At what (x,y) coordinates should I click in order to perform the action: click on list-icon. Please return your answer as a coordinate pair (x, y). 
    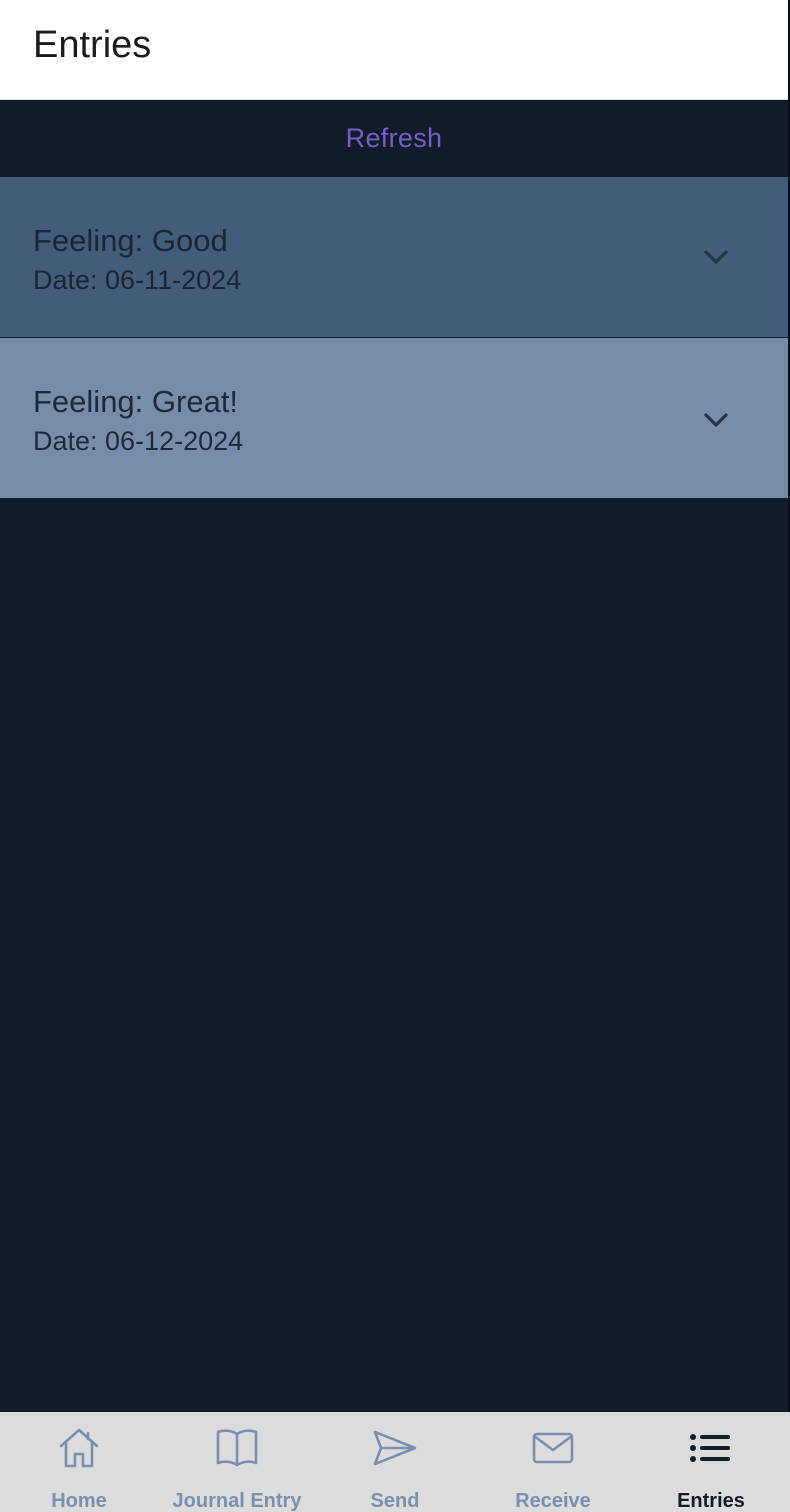
    Looking at the image, I should click on (711, 1448).